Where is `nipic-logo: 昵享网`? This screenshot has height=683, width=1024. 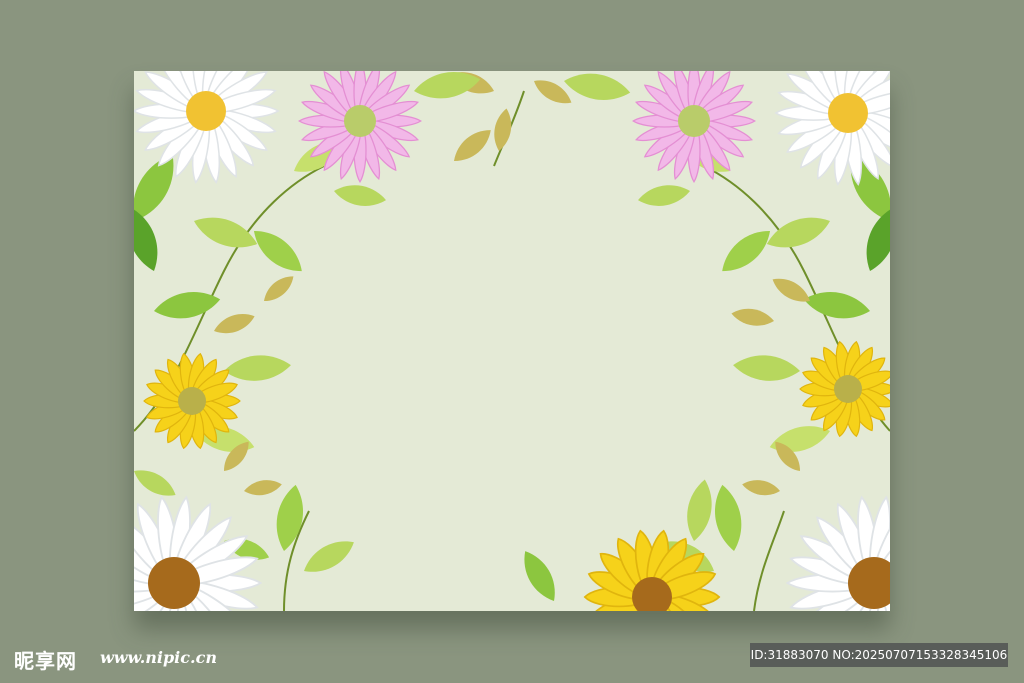 nipic-logo: 昵享网 is located at coordinates (45, 661).